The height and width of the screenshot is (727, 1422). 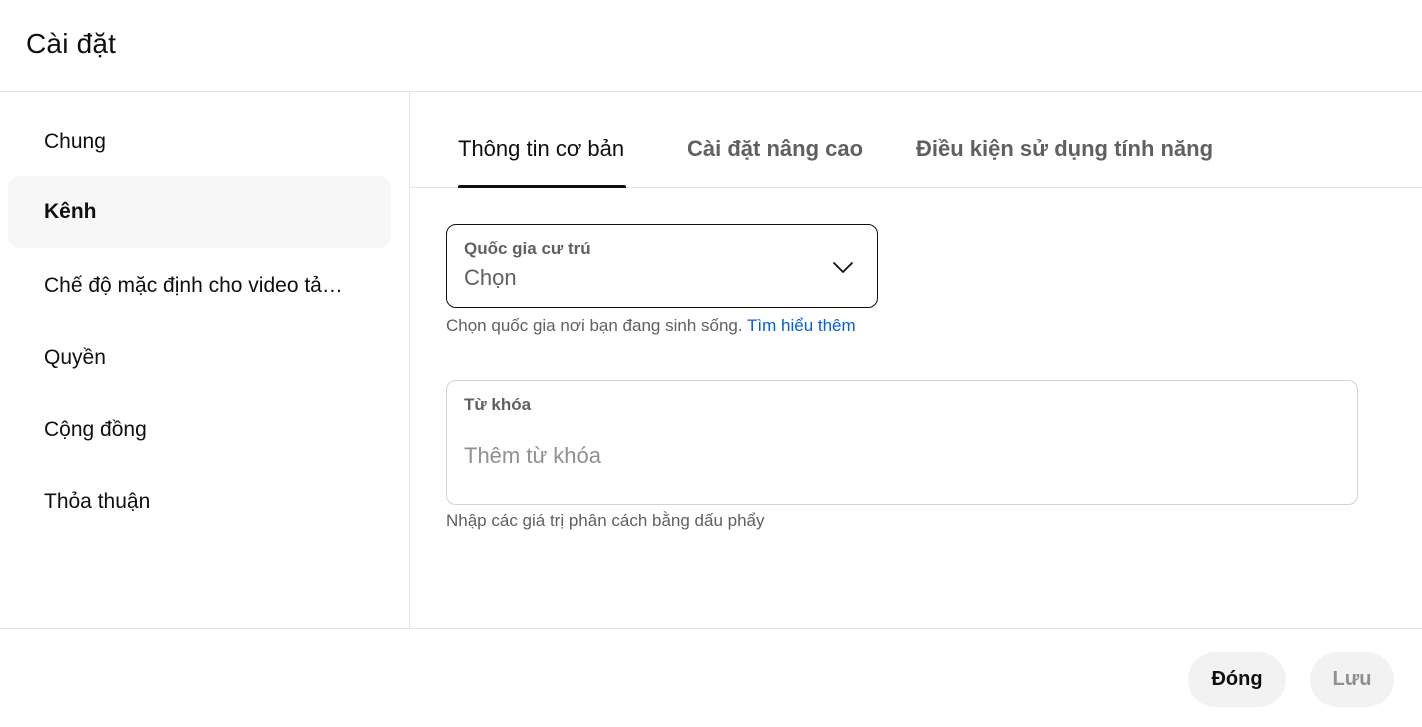 What do you see at coordinates (70, 211) in the screenshot?
I see `sidebar-item-label: Kênh` at bounding box center [70, 211].